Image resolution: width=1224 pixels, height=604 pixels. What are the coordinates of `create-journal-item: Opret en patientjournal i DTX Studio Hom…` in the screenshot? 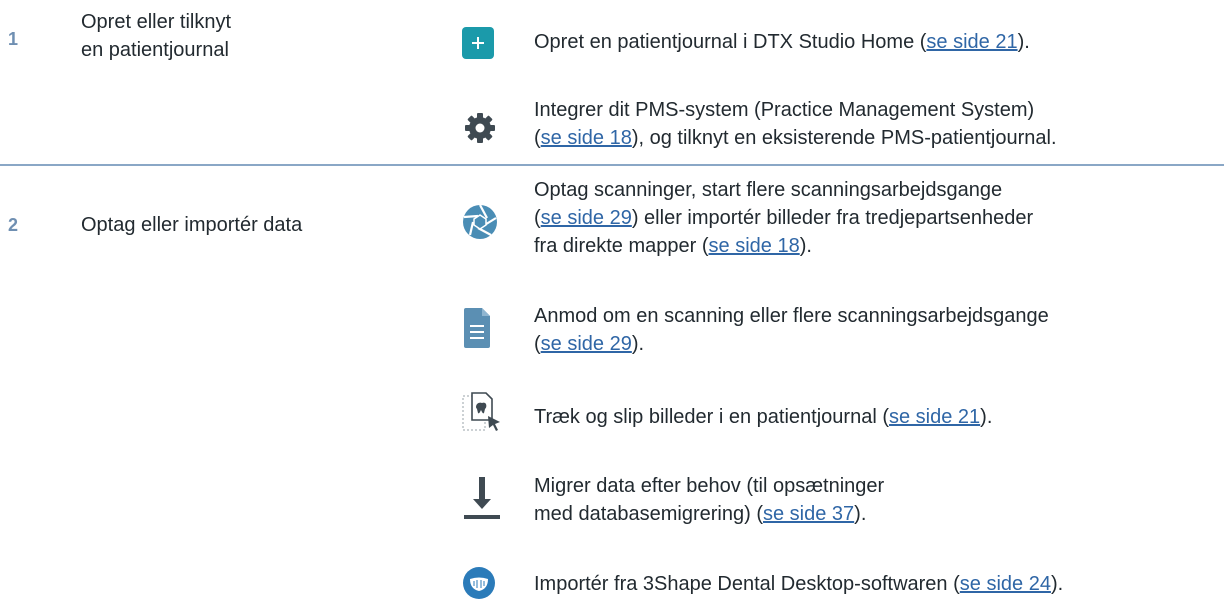 It's located at (843, 53).